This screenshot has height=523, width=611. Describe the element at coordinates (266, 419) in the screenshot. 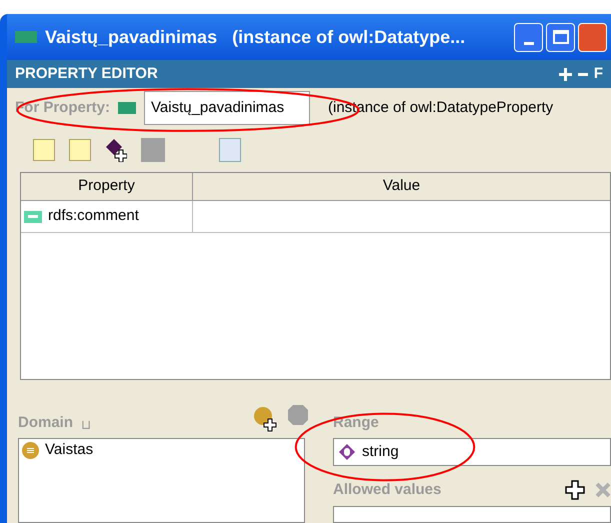

I see `add-class-icon` at that location.